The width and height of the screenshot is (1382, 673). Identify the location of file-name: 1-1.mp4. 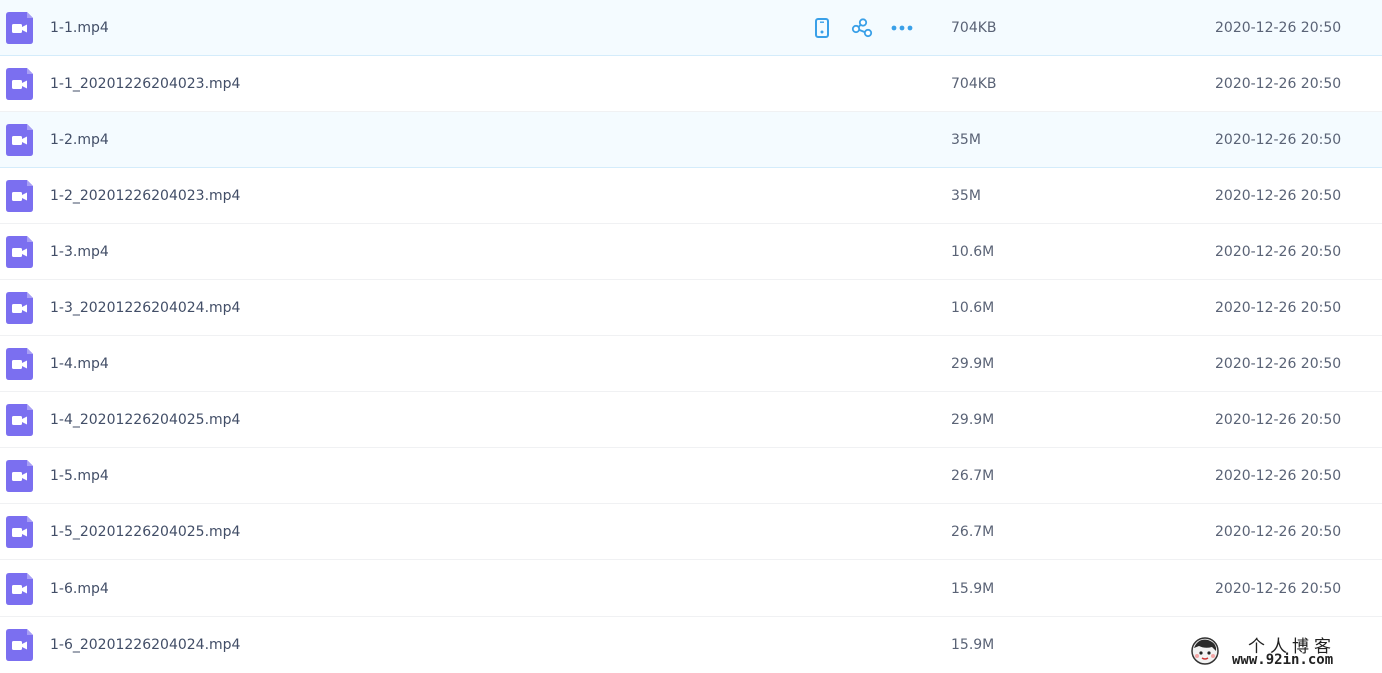
(79, 28).